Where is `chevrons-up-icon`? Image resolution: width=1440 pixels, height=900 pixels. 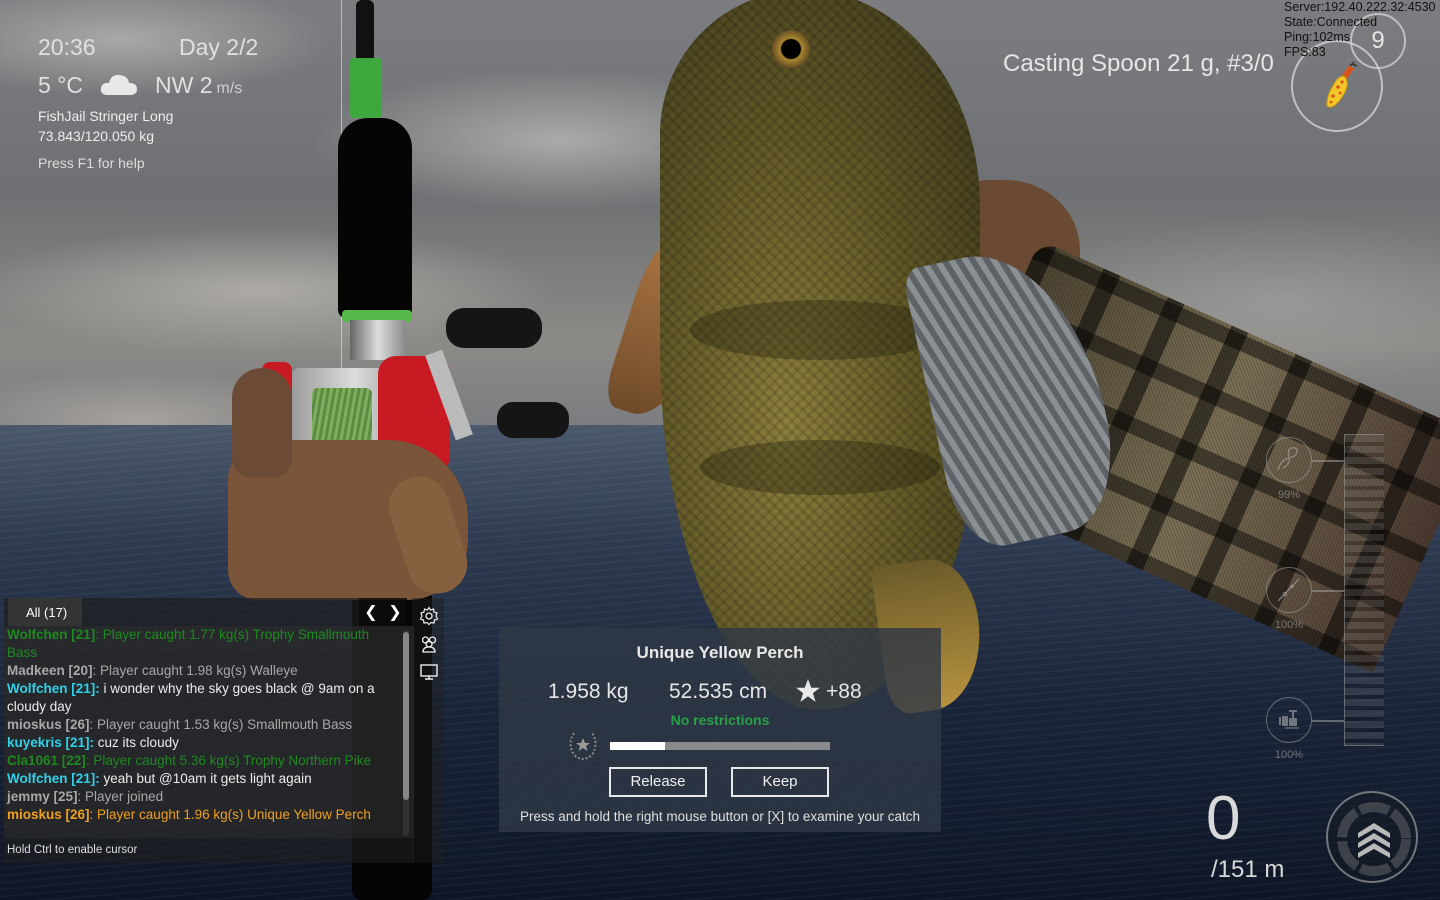
chevrons-up-icon is located at coordinates (1374, 839).